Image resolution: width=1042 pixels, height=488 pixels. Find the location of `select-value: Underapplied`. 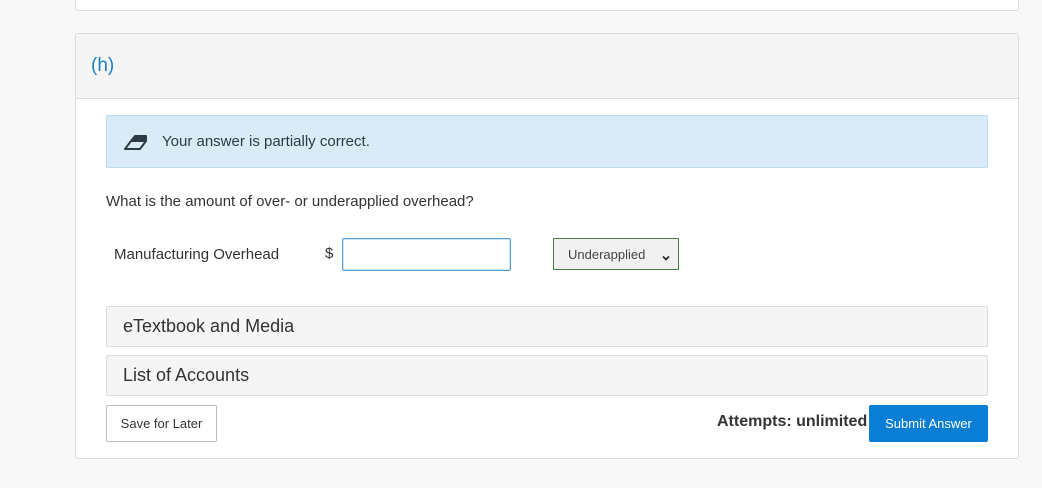

select-value: Underapplied is located at coordinates (607, 254).